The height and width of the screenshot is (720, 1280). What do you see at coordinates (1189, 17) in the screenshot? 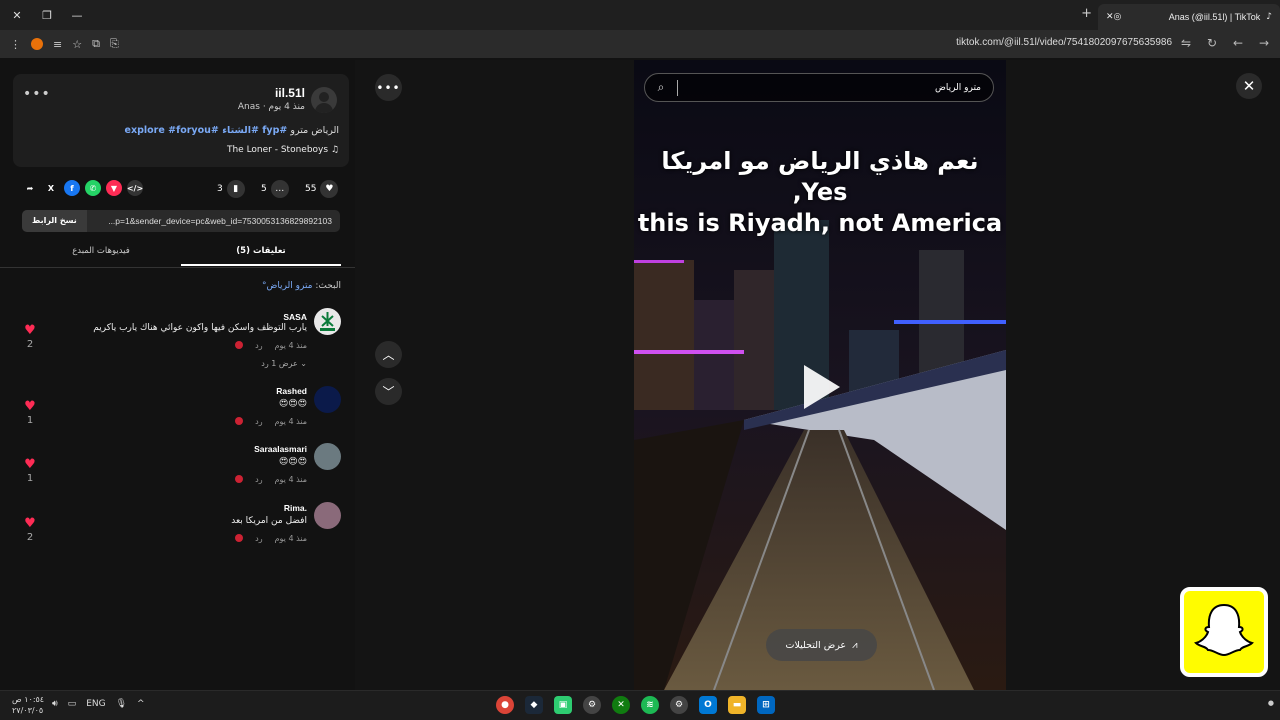
I see `browser-tab: ✕ ◎ Anas (@iil.51l) | TikTok ♪` at bounding box center [1189, 17].